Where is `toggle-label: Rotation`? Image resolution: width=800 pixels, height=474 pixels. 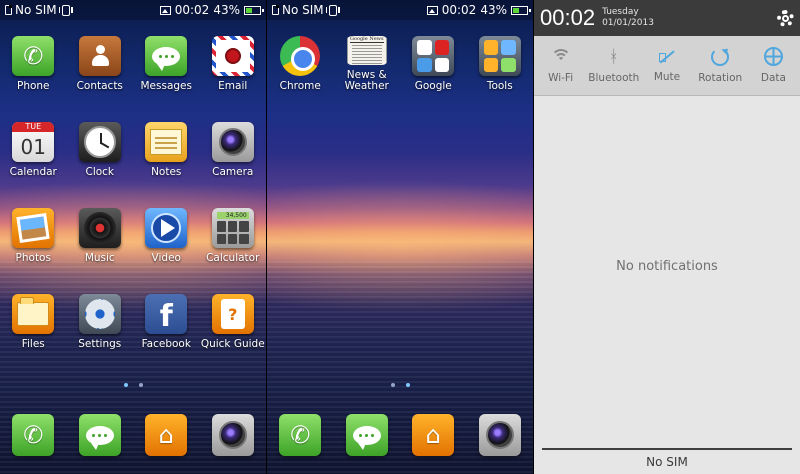 toggle-label: Rotation is located at coordinates (720, 77).